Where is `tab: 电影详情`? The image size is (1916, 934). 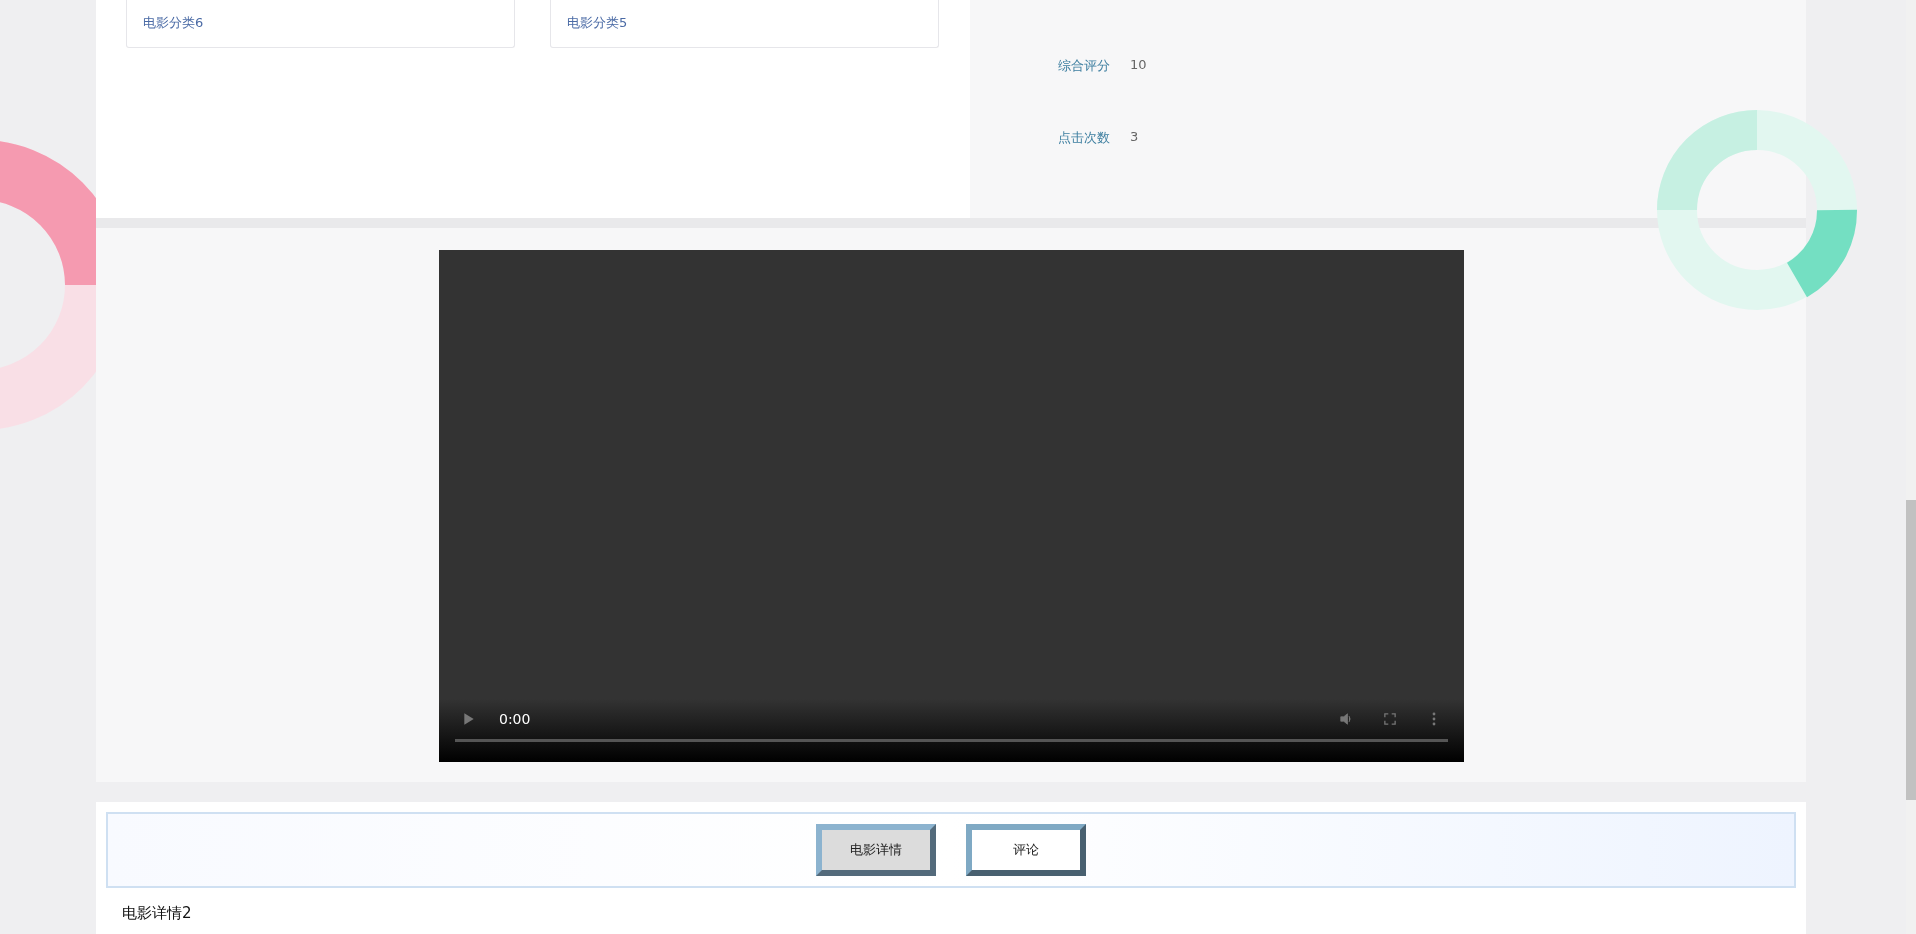 tab: 电影详情 is located at coordinates (876, 850).